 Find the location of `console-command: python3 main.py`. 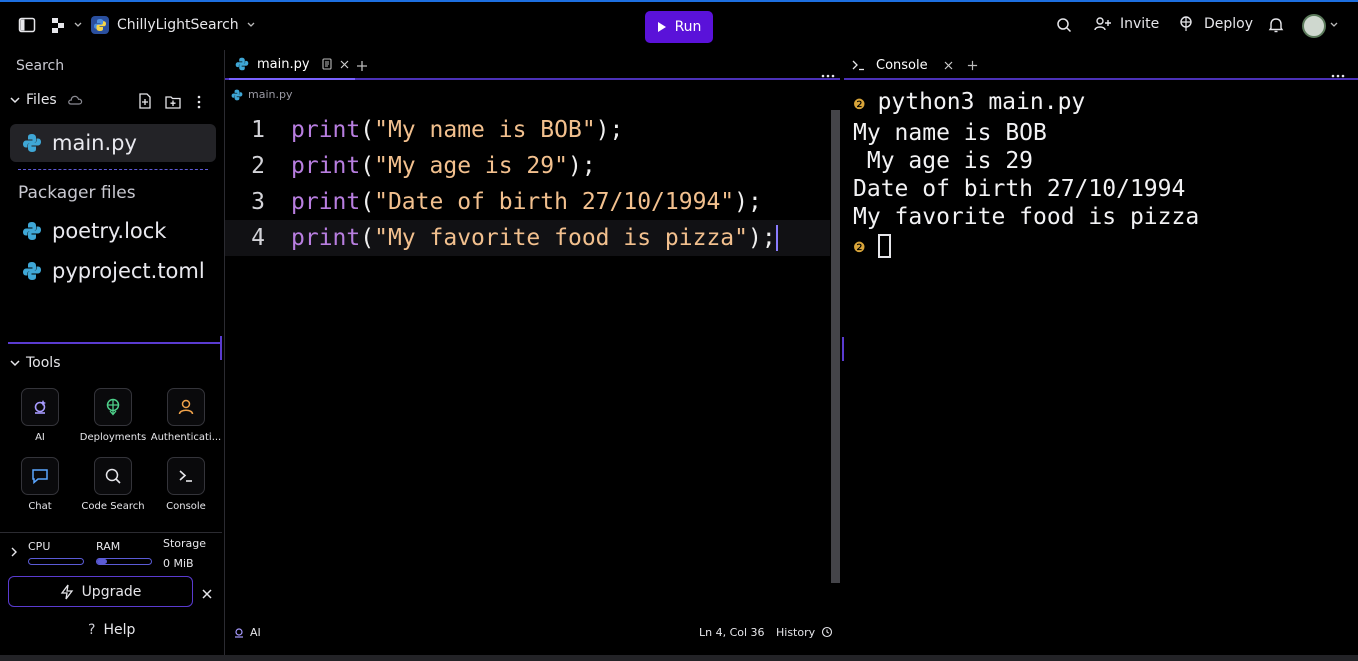

console-command: python3 main.py is located at coordinates (981, 102).